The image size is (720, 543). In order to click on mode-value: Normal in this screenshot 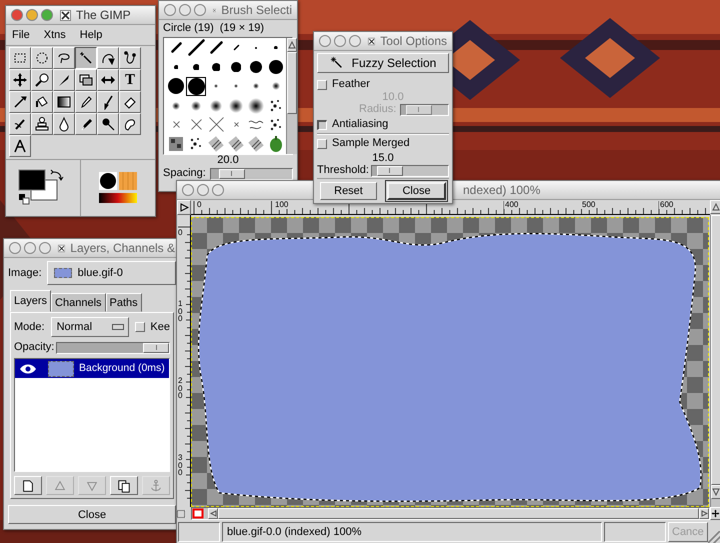, I will do `click(74, 327)`.